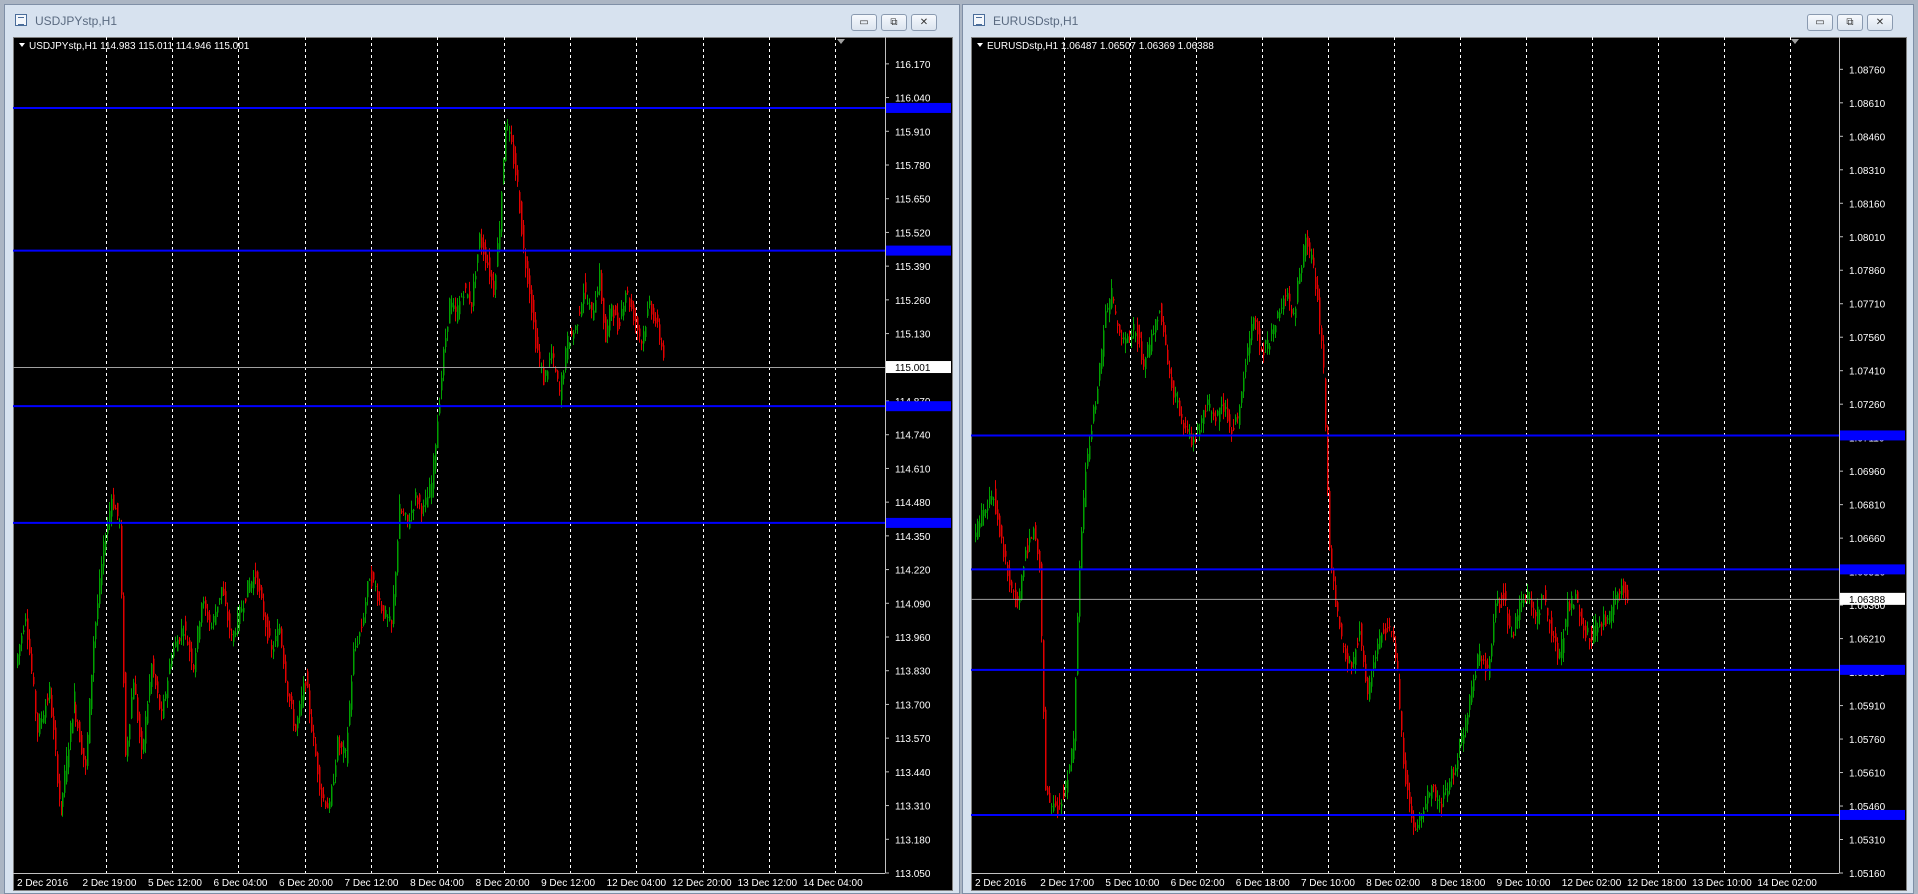  Describe the element at coordinates (1438, 21) in the screenshot. I see `window-titlebar: EURUSDstp,H1 ▭ ⧉ ✕` at that location.